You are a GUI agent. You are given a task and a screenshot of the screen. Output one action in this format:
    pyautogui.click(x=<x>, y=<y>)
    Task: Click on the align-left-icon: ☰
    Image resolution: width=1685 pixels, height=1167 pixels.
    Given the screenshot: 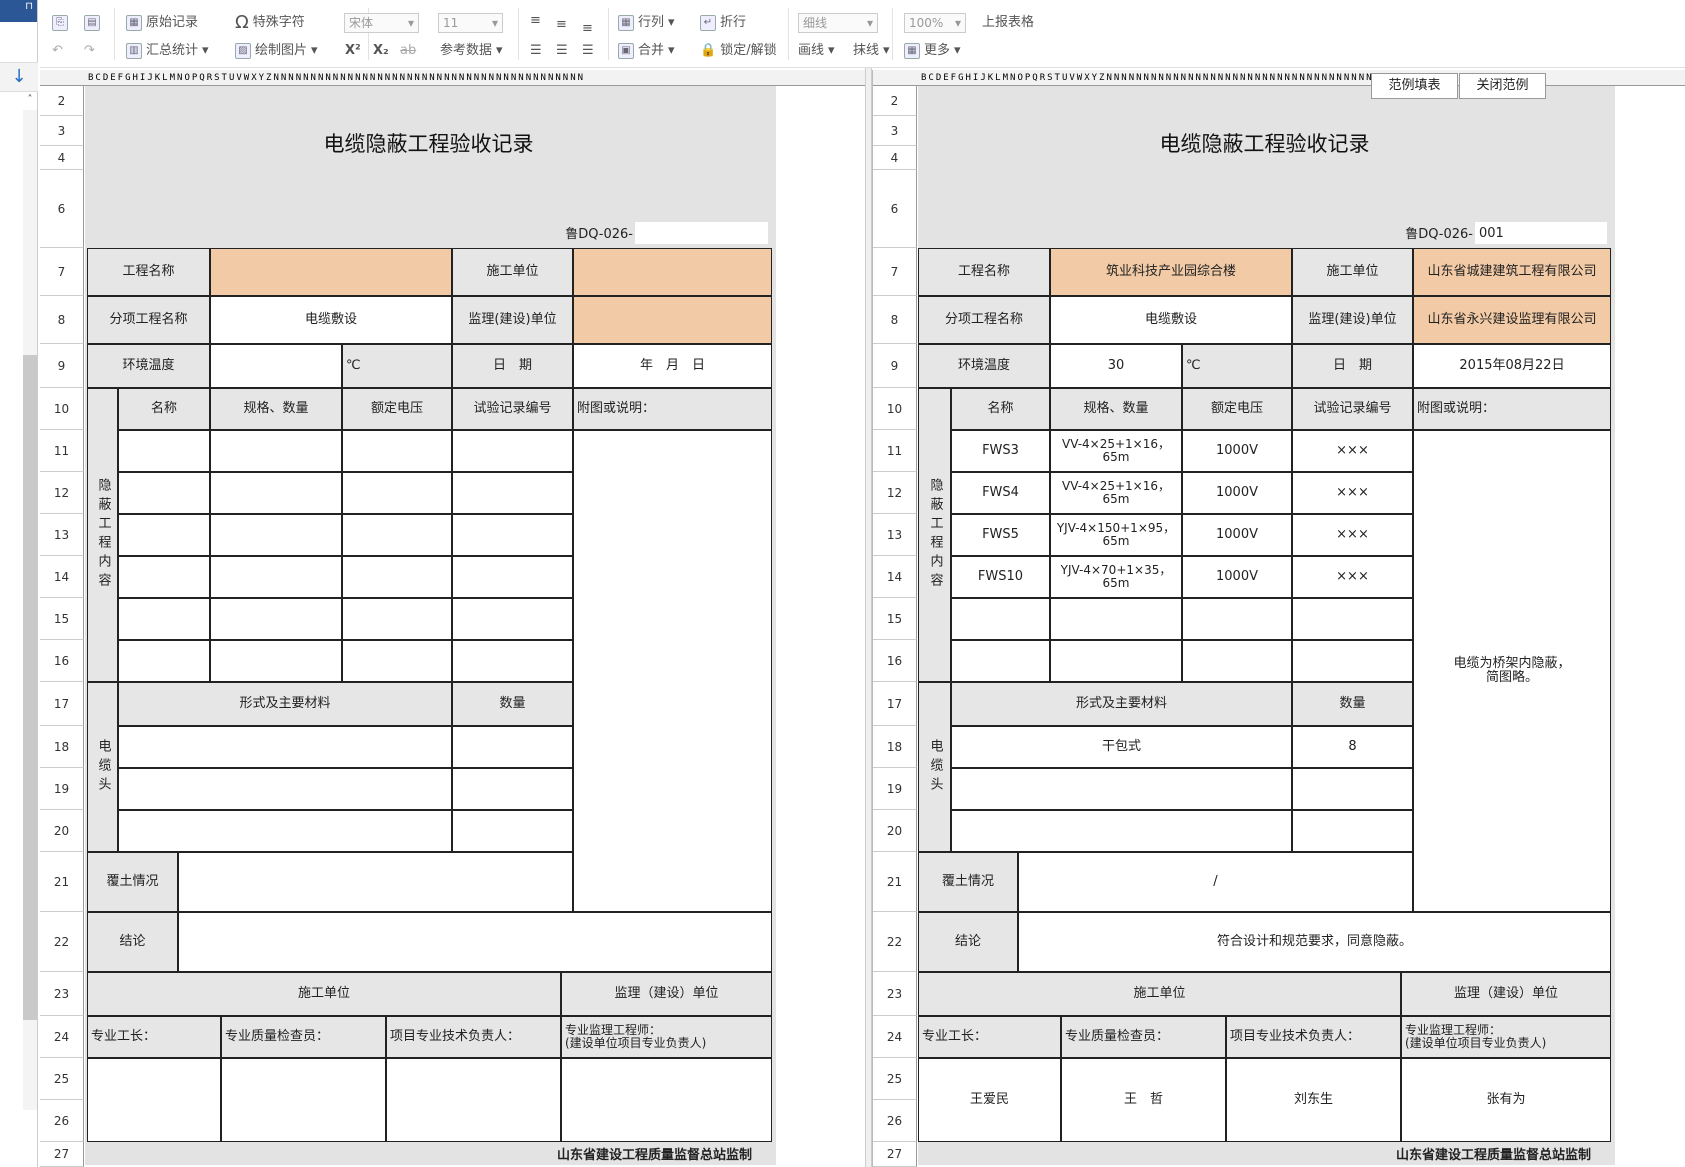 What is the action you would take?
    pyautogui.click(x=536, y=51)
    